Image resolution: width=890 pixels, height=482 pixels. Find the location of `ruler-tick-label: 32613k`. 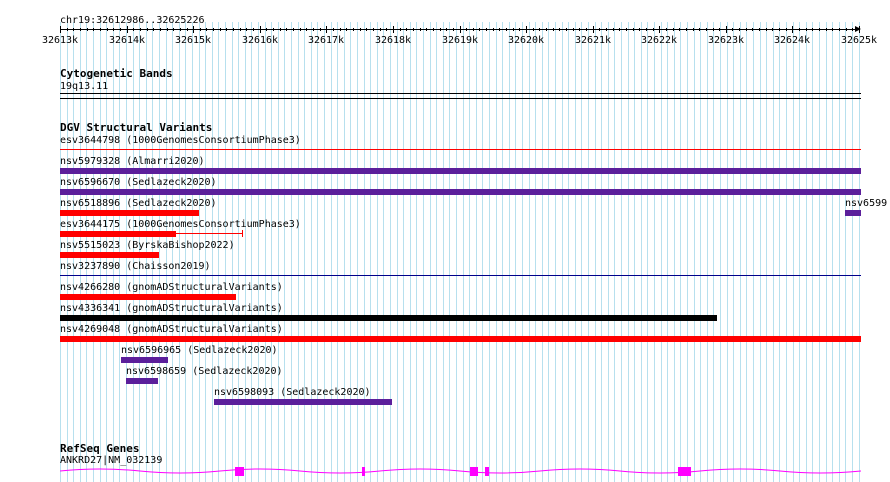

ruler-tick-label: 32613k is located at coordinates (60, 40).